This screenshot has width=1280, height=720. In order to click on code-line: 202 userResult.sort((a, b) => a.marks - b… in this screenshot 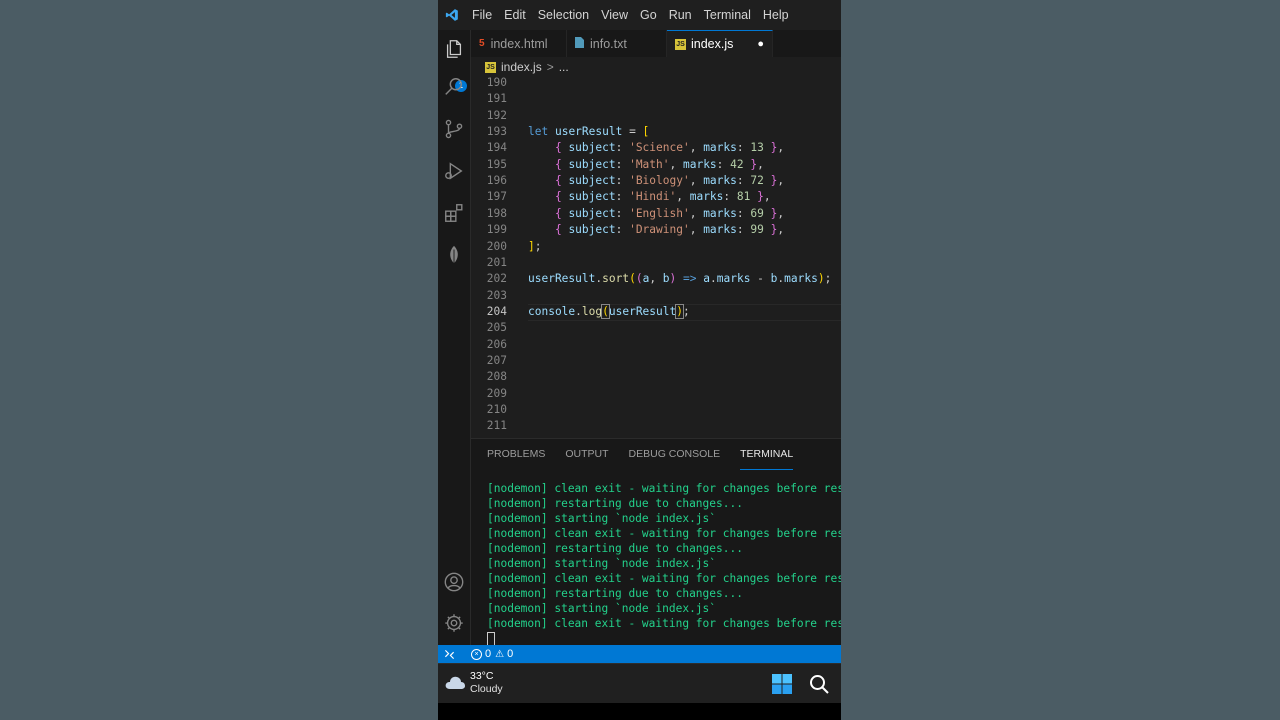, I will do `click(656, 279)`.